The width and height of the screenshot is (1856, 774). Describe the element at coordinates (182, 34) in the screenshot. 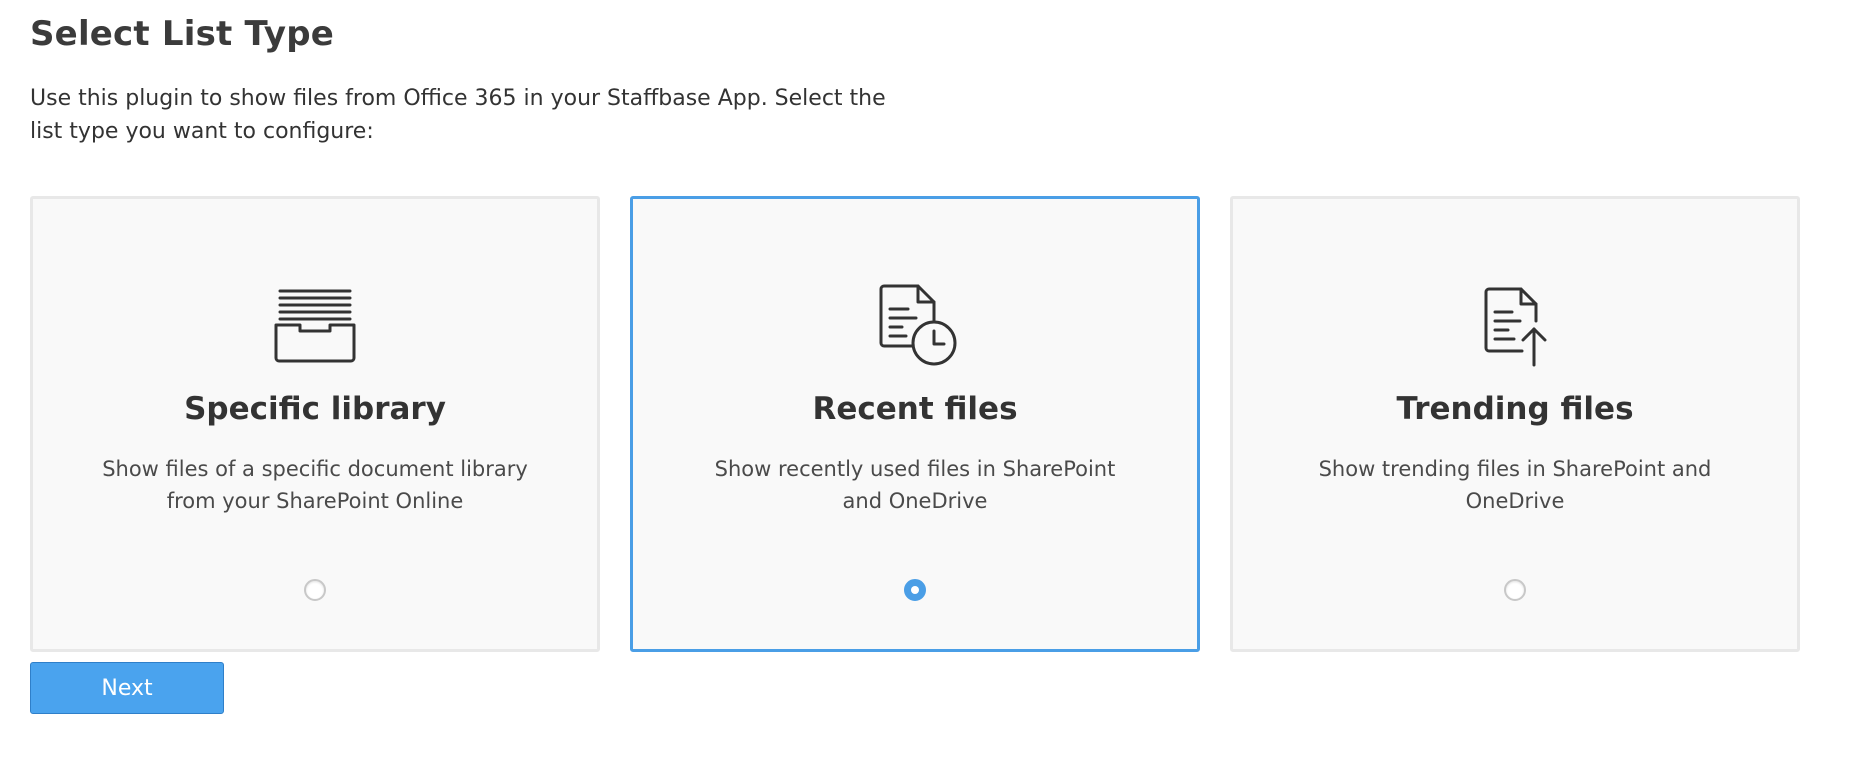

I see `page-title: Select List Type` at that location.